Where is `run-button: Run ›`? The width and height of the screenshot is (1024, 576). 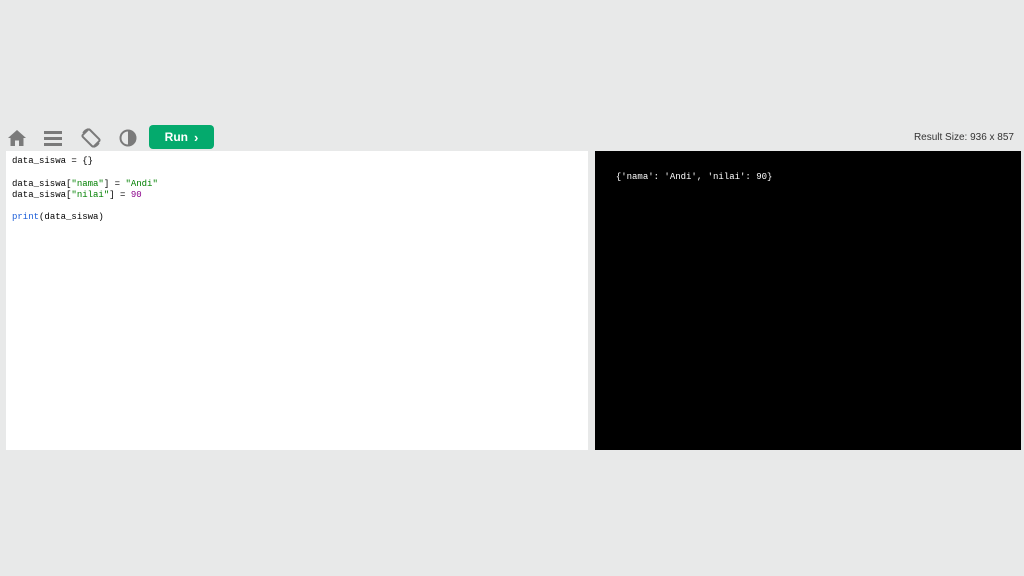 run-button: Run › is located at coordinates (181, 137).